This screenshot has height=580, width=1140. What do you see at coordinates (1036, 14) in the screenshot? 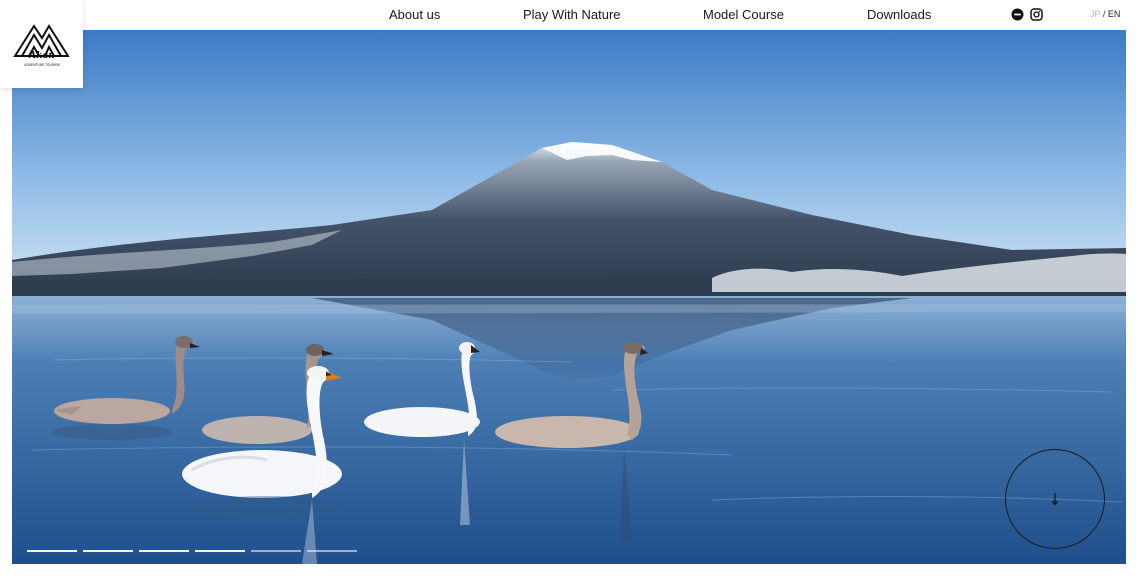
I see `instagram-icon` at bounding box center [1036, 14].